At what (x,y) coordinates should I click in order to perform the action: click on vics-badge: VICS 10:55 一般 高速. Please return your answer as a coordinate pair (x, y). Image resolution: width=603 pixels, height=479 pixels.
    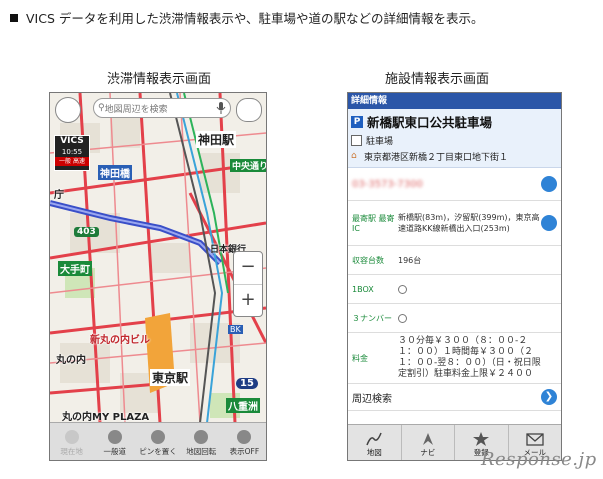
    Looking at the image, I should click on (72, 153).